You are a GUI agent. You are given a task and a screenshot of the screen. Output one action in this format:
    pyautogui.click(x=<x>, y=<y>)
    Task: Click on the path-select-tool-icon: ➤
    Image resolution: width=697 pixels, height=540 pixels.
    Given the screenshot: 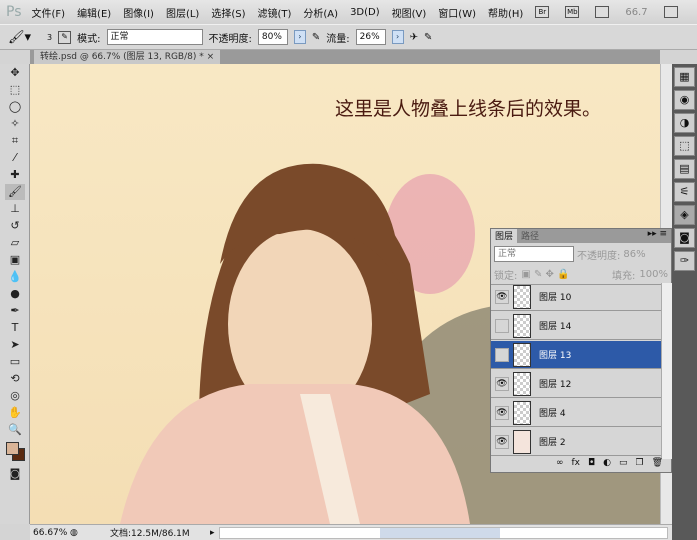 What is the action you would take?
    pyautogui.click(x=15, y=345)
    